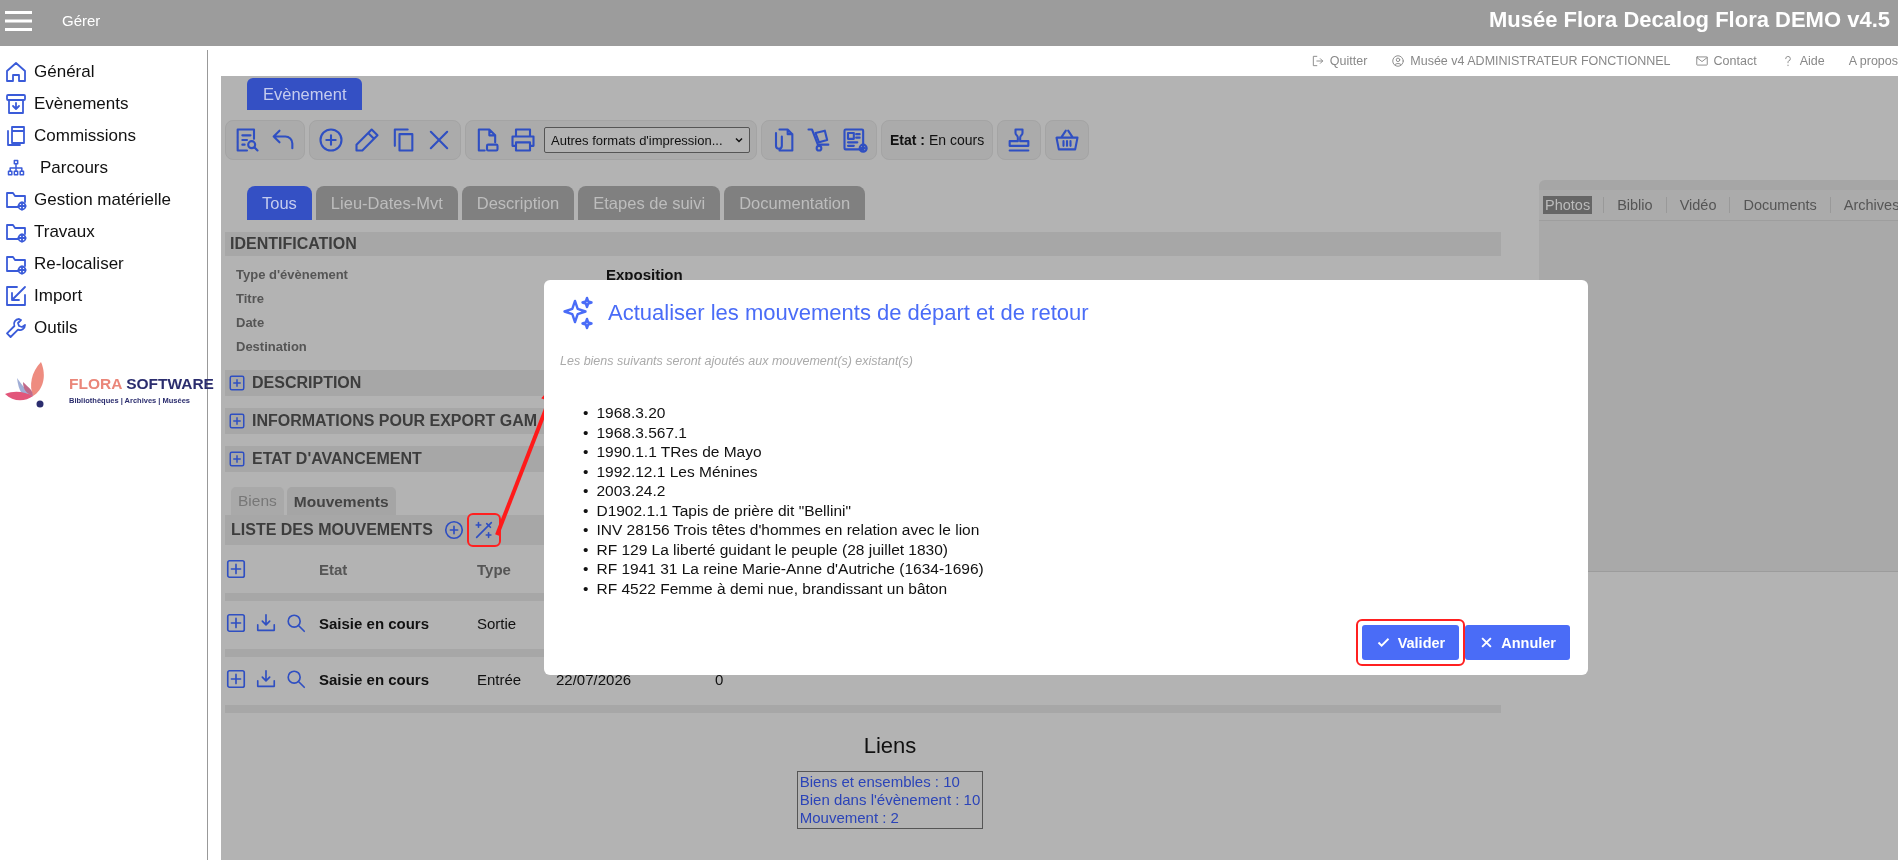  I want to click on newspaper-icon, so click(855, 140).